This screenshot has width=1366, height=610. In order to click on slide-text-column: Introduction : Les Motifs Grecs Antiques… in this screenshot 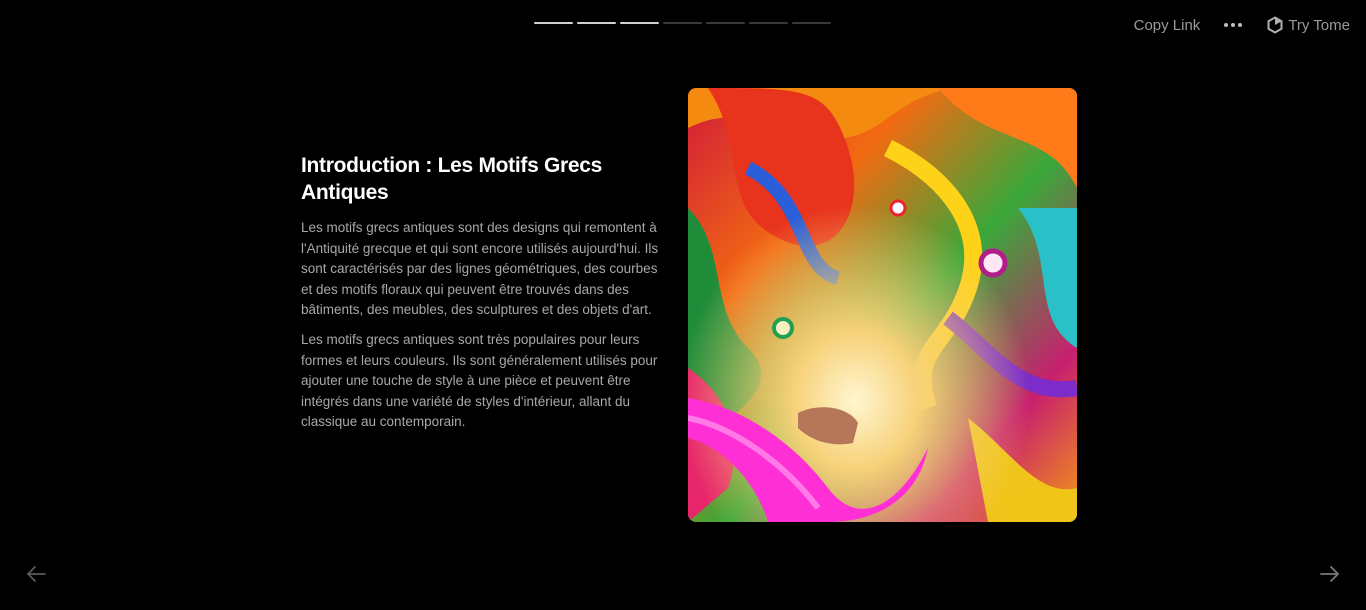, I will do `click(481, 297)`.